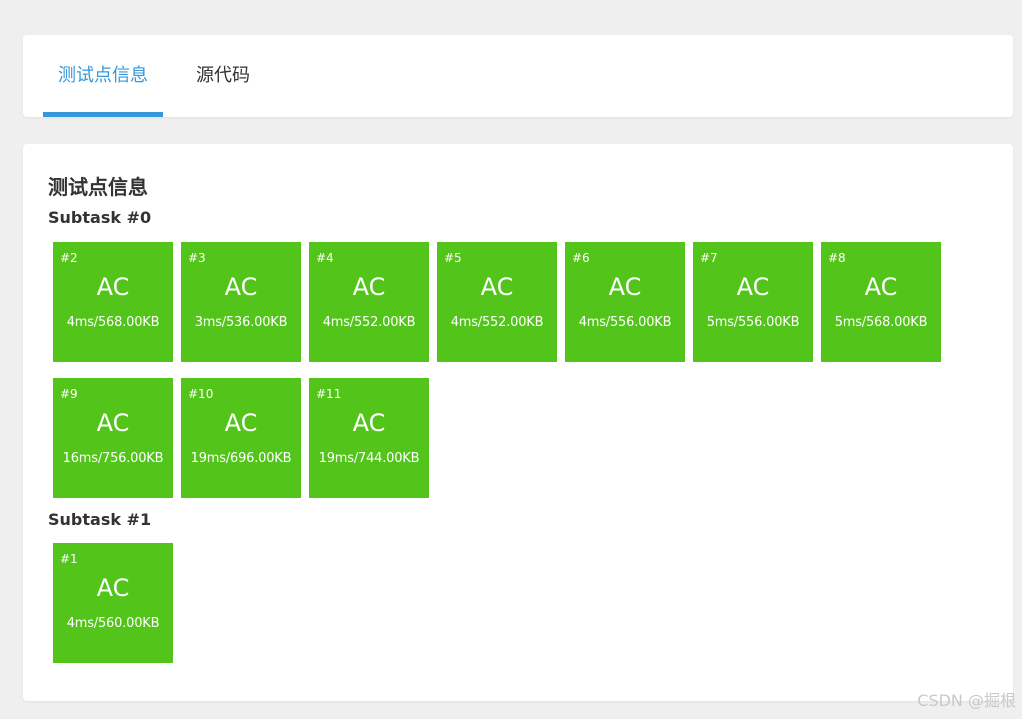 The width and height of the screenshot is (1022, 719). Describe the element at coordinates (98, 187) in the screenshot. I see `section-title: 测试点信息` at that location.